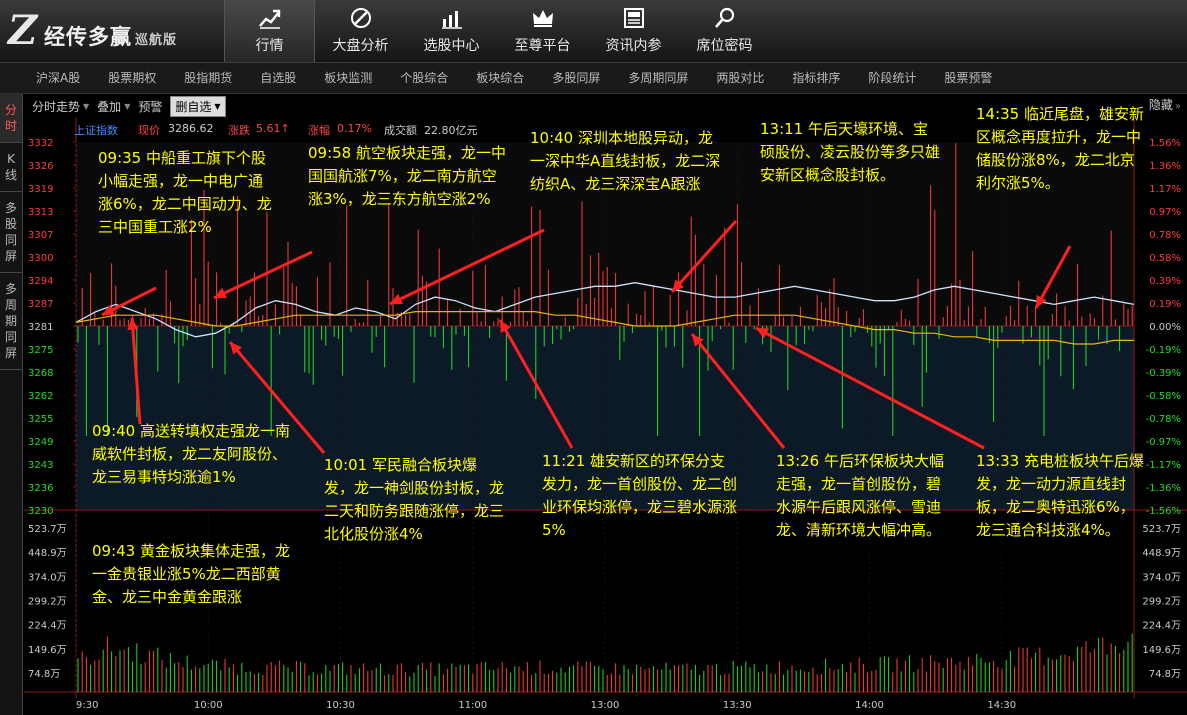  Describe the element at coordinates (191, 574) in the screenshot. I see `annotation-0943: 09:43 黄金板块集体走强，龙一金贵银业涨5%龙二西部黄金、龙三中金黄金跟涨` at that location.